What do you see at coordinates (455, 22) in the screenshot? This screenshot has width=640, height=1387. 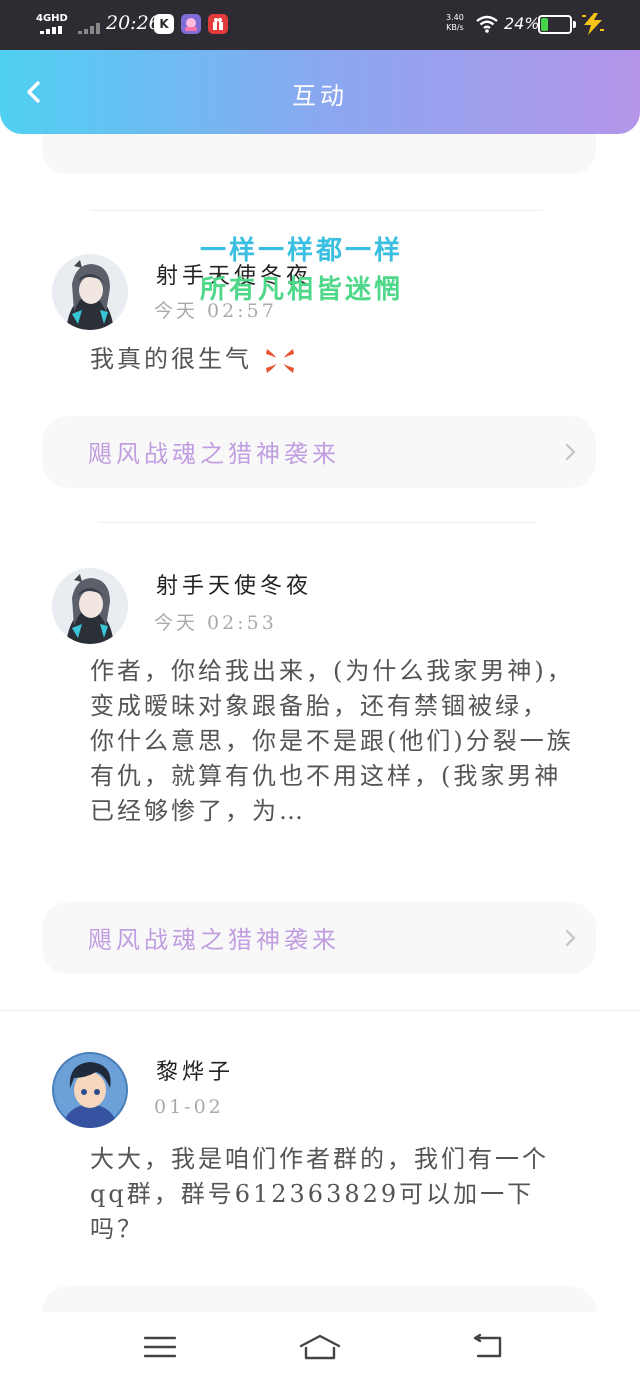 I see `network-speed: 3.40 KB/s` at bounding box center [455, 22].